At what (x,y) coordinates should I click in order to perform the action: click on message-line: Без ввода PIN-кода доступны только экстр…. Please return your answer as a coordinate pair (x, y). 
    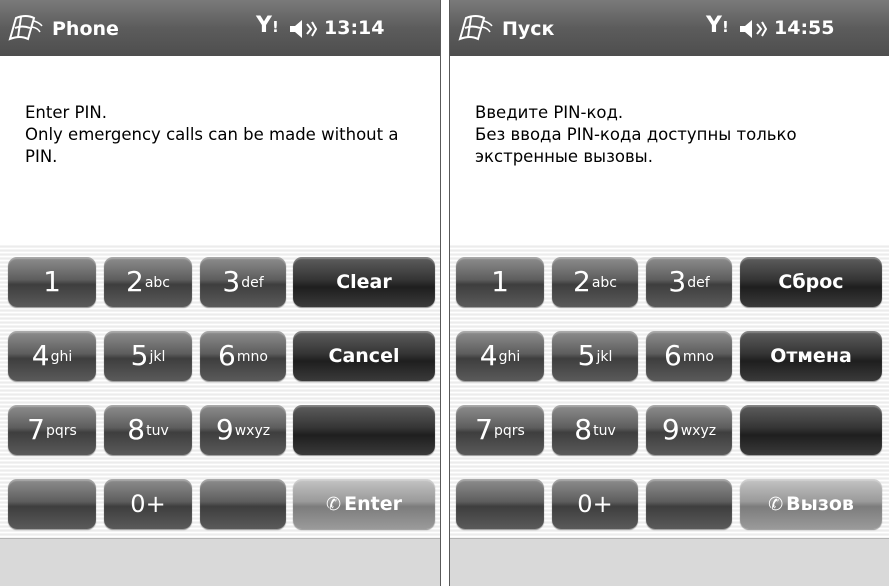
    Looking at the image, I should click on (636, 145).